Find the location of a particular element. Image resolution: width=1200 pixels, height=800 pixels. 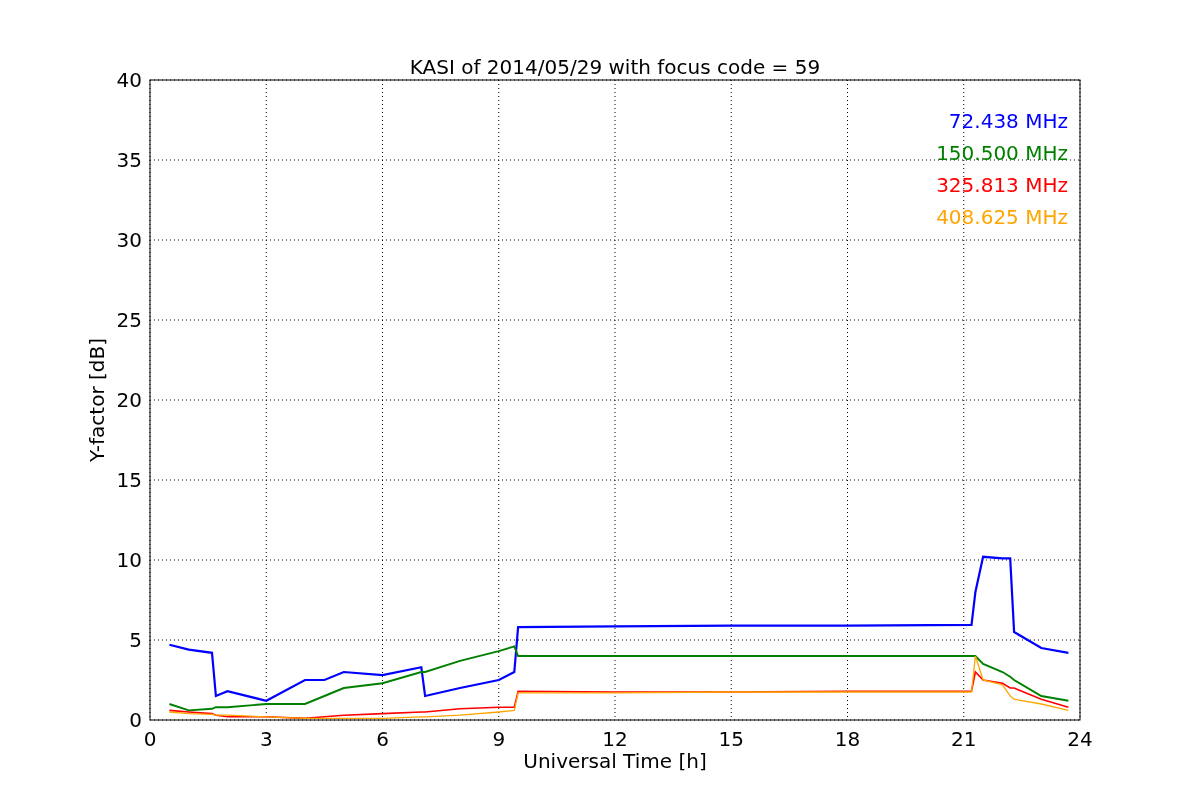

x-tick-label: 6 is located at coordinates (382, 739).